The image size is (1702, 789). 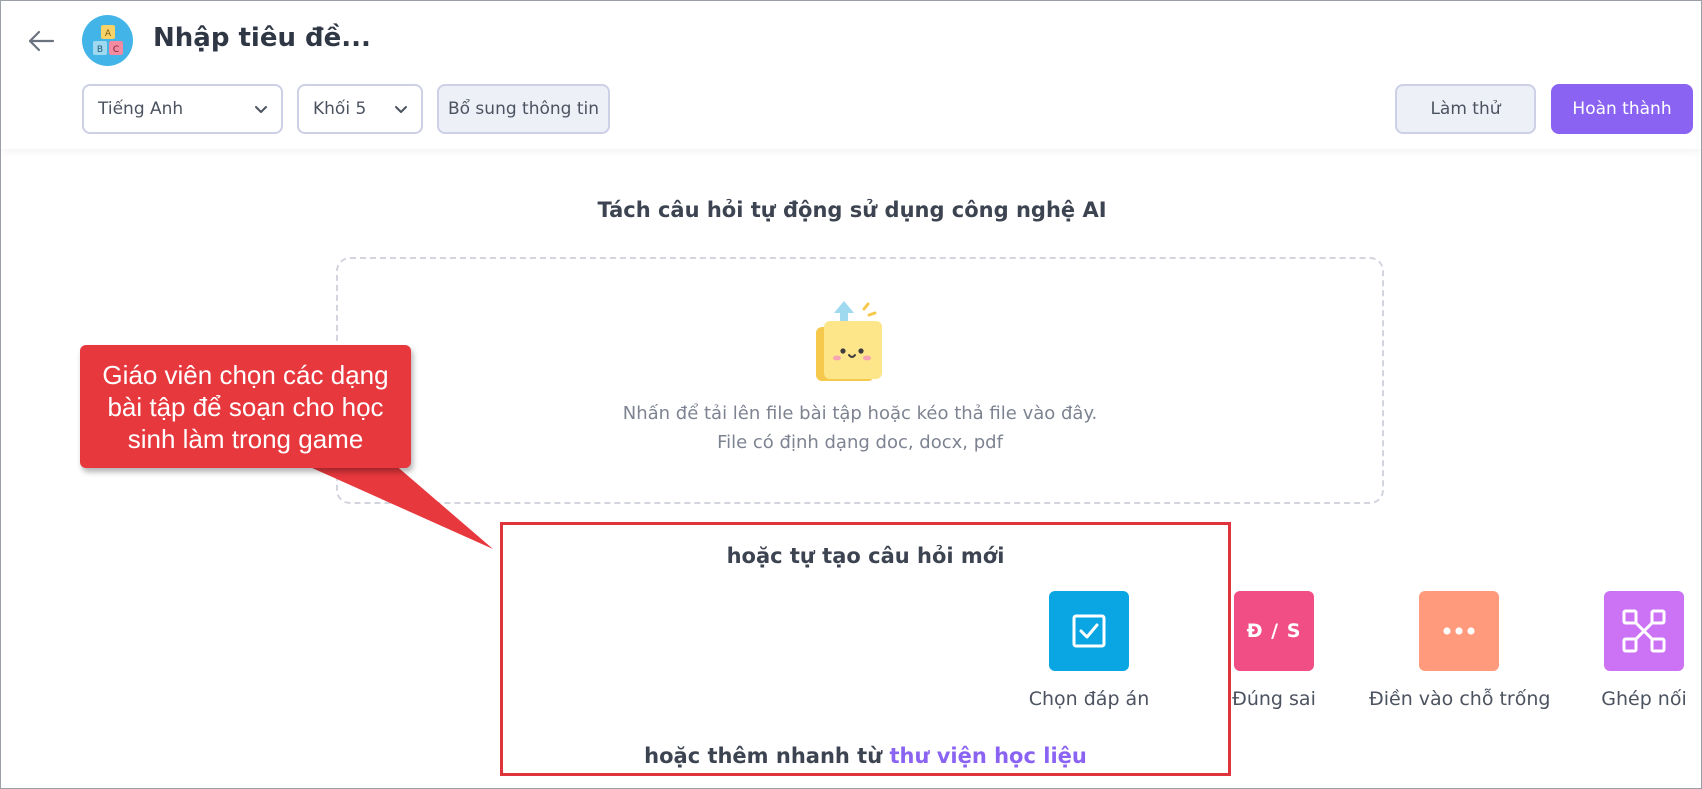 I want to click on question-type-multiple-choice: Chọn đáp án, so click(x=1089, y=650).